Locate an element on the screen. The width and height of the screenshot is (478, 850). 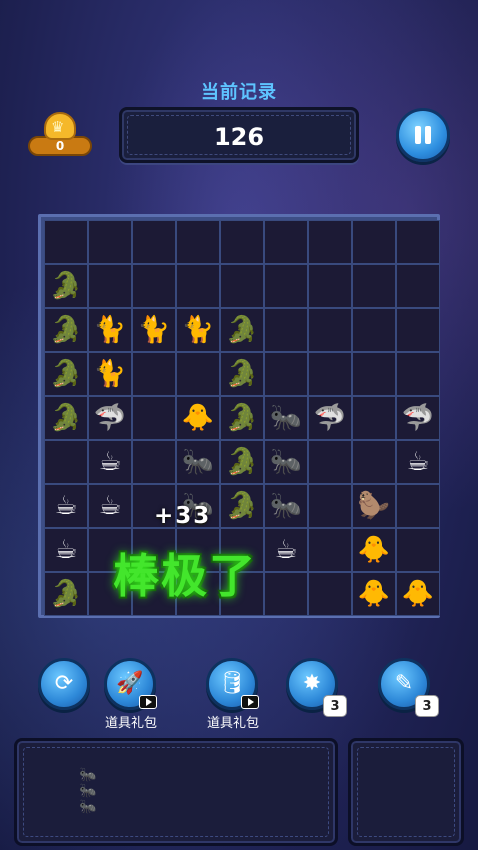
crown-count: 0 is located at coordinates (60, 146).